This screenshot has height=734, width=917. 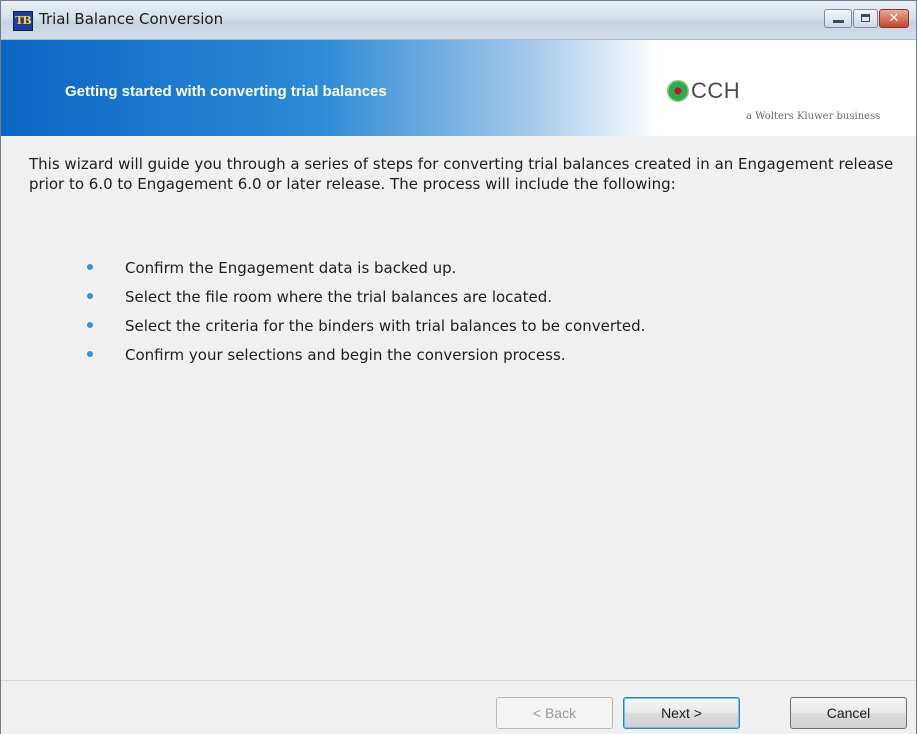 I want to click on maximize-icon, so click(x=865, y=18).